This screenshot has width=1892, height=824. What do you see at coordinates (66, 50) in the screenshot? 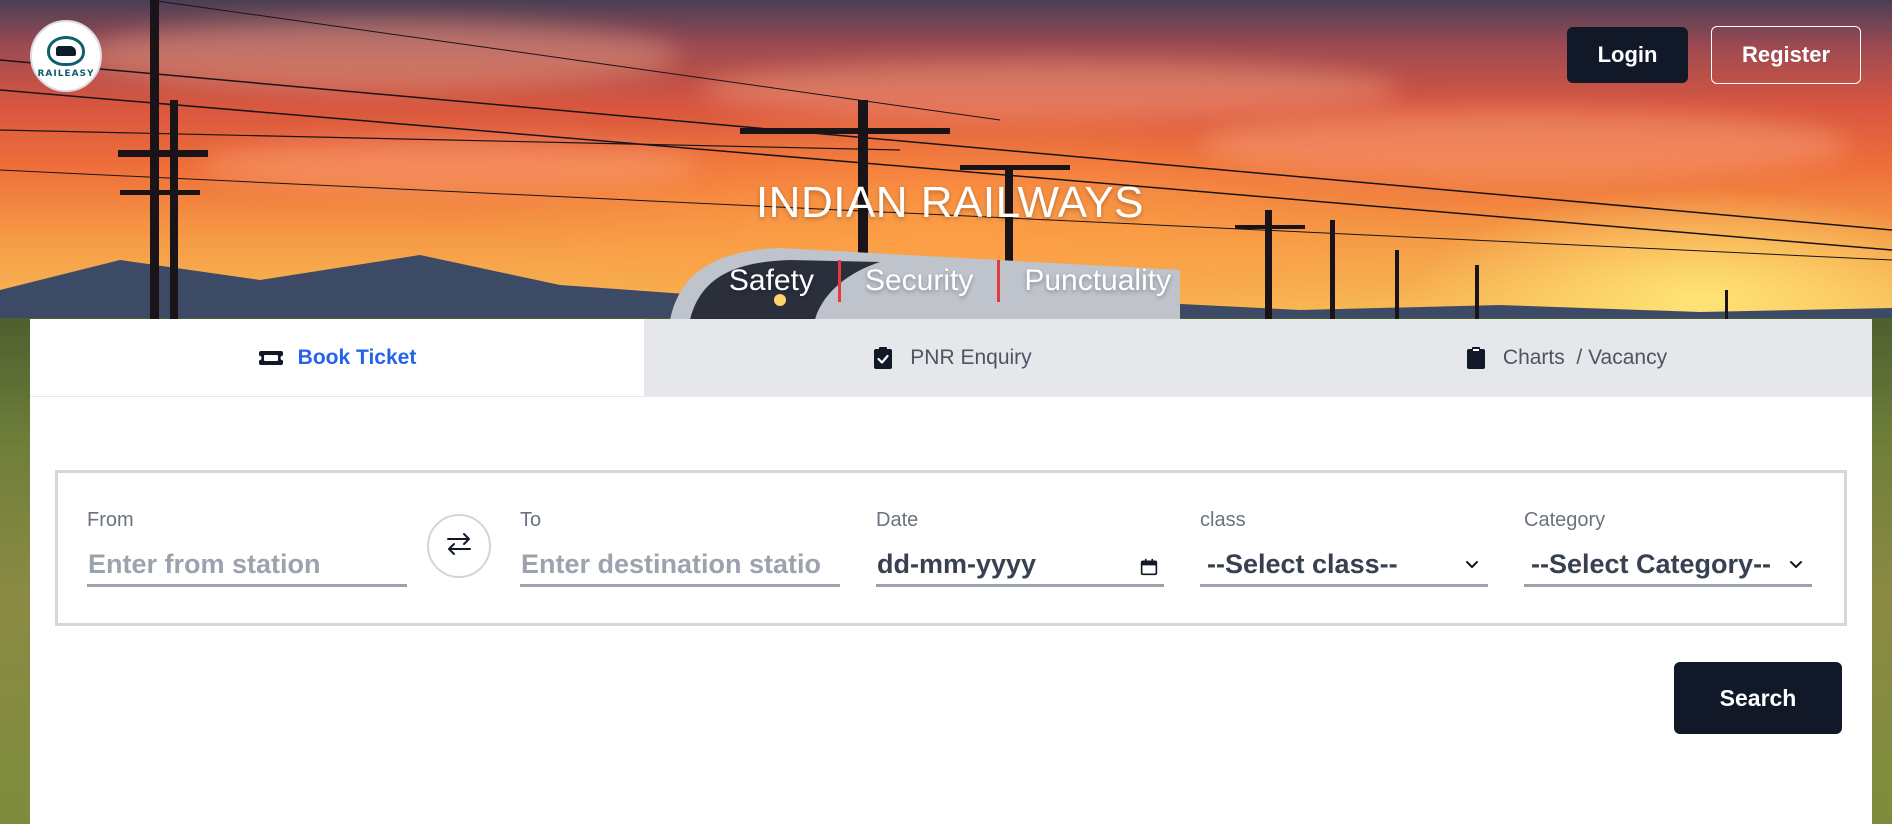
I see `train-logo-icon` at bounding box center [66, 50].